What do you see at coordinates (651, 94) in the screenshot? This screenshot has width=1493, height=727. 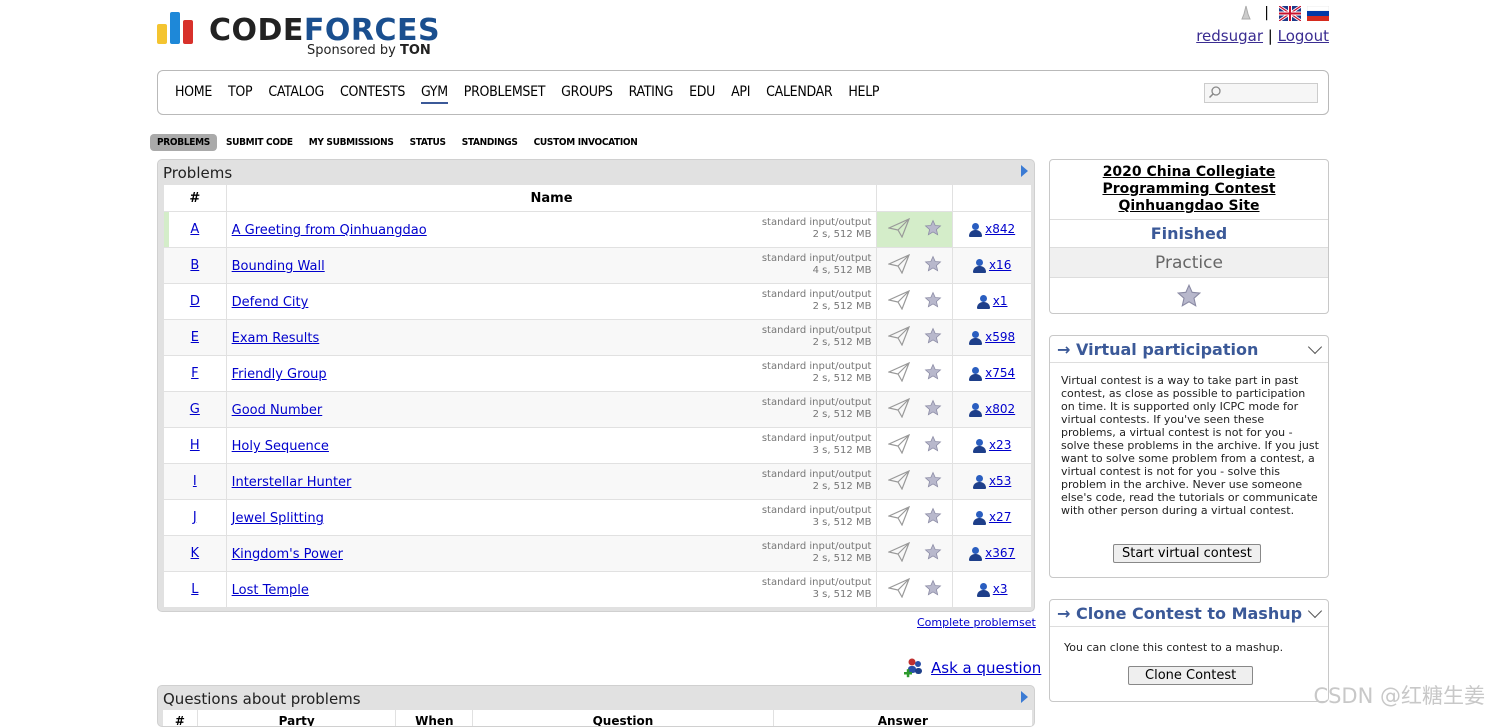 I see `menu-rating: RATING` at bounding box center [651, 94].